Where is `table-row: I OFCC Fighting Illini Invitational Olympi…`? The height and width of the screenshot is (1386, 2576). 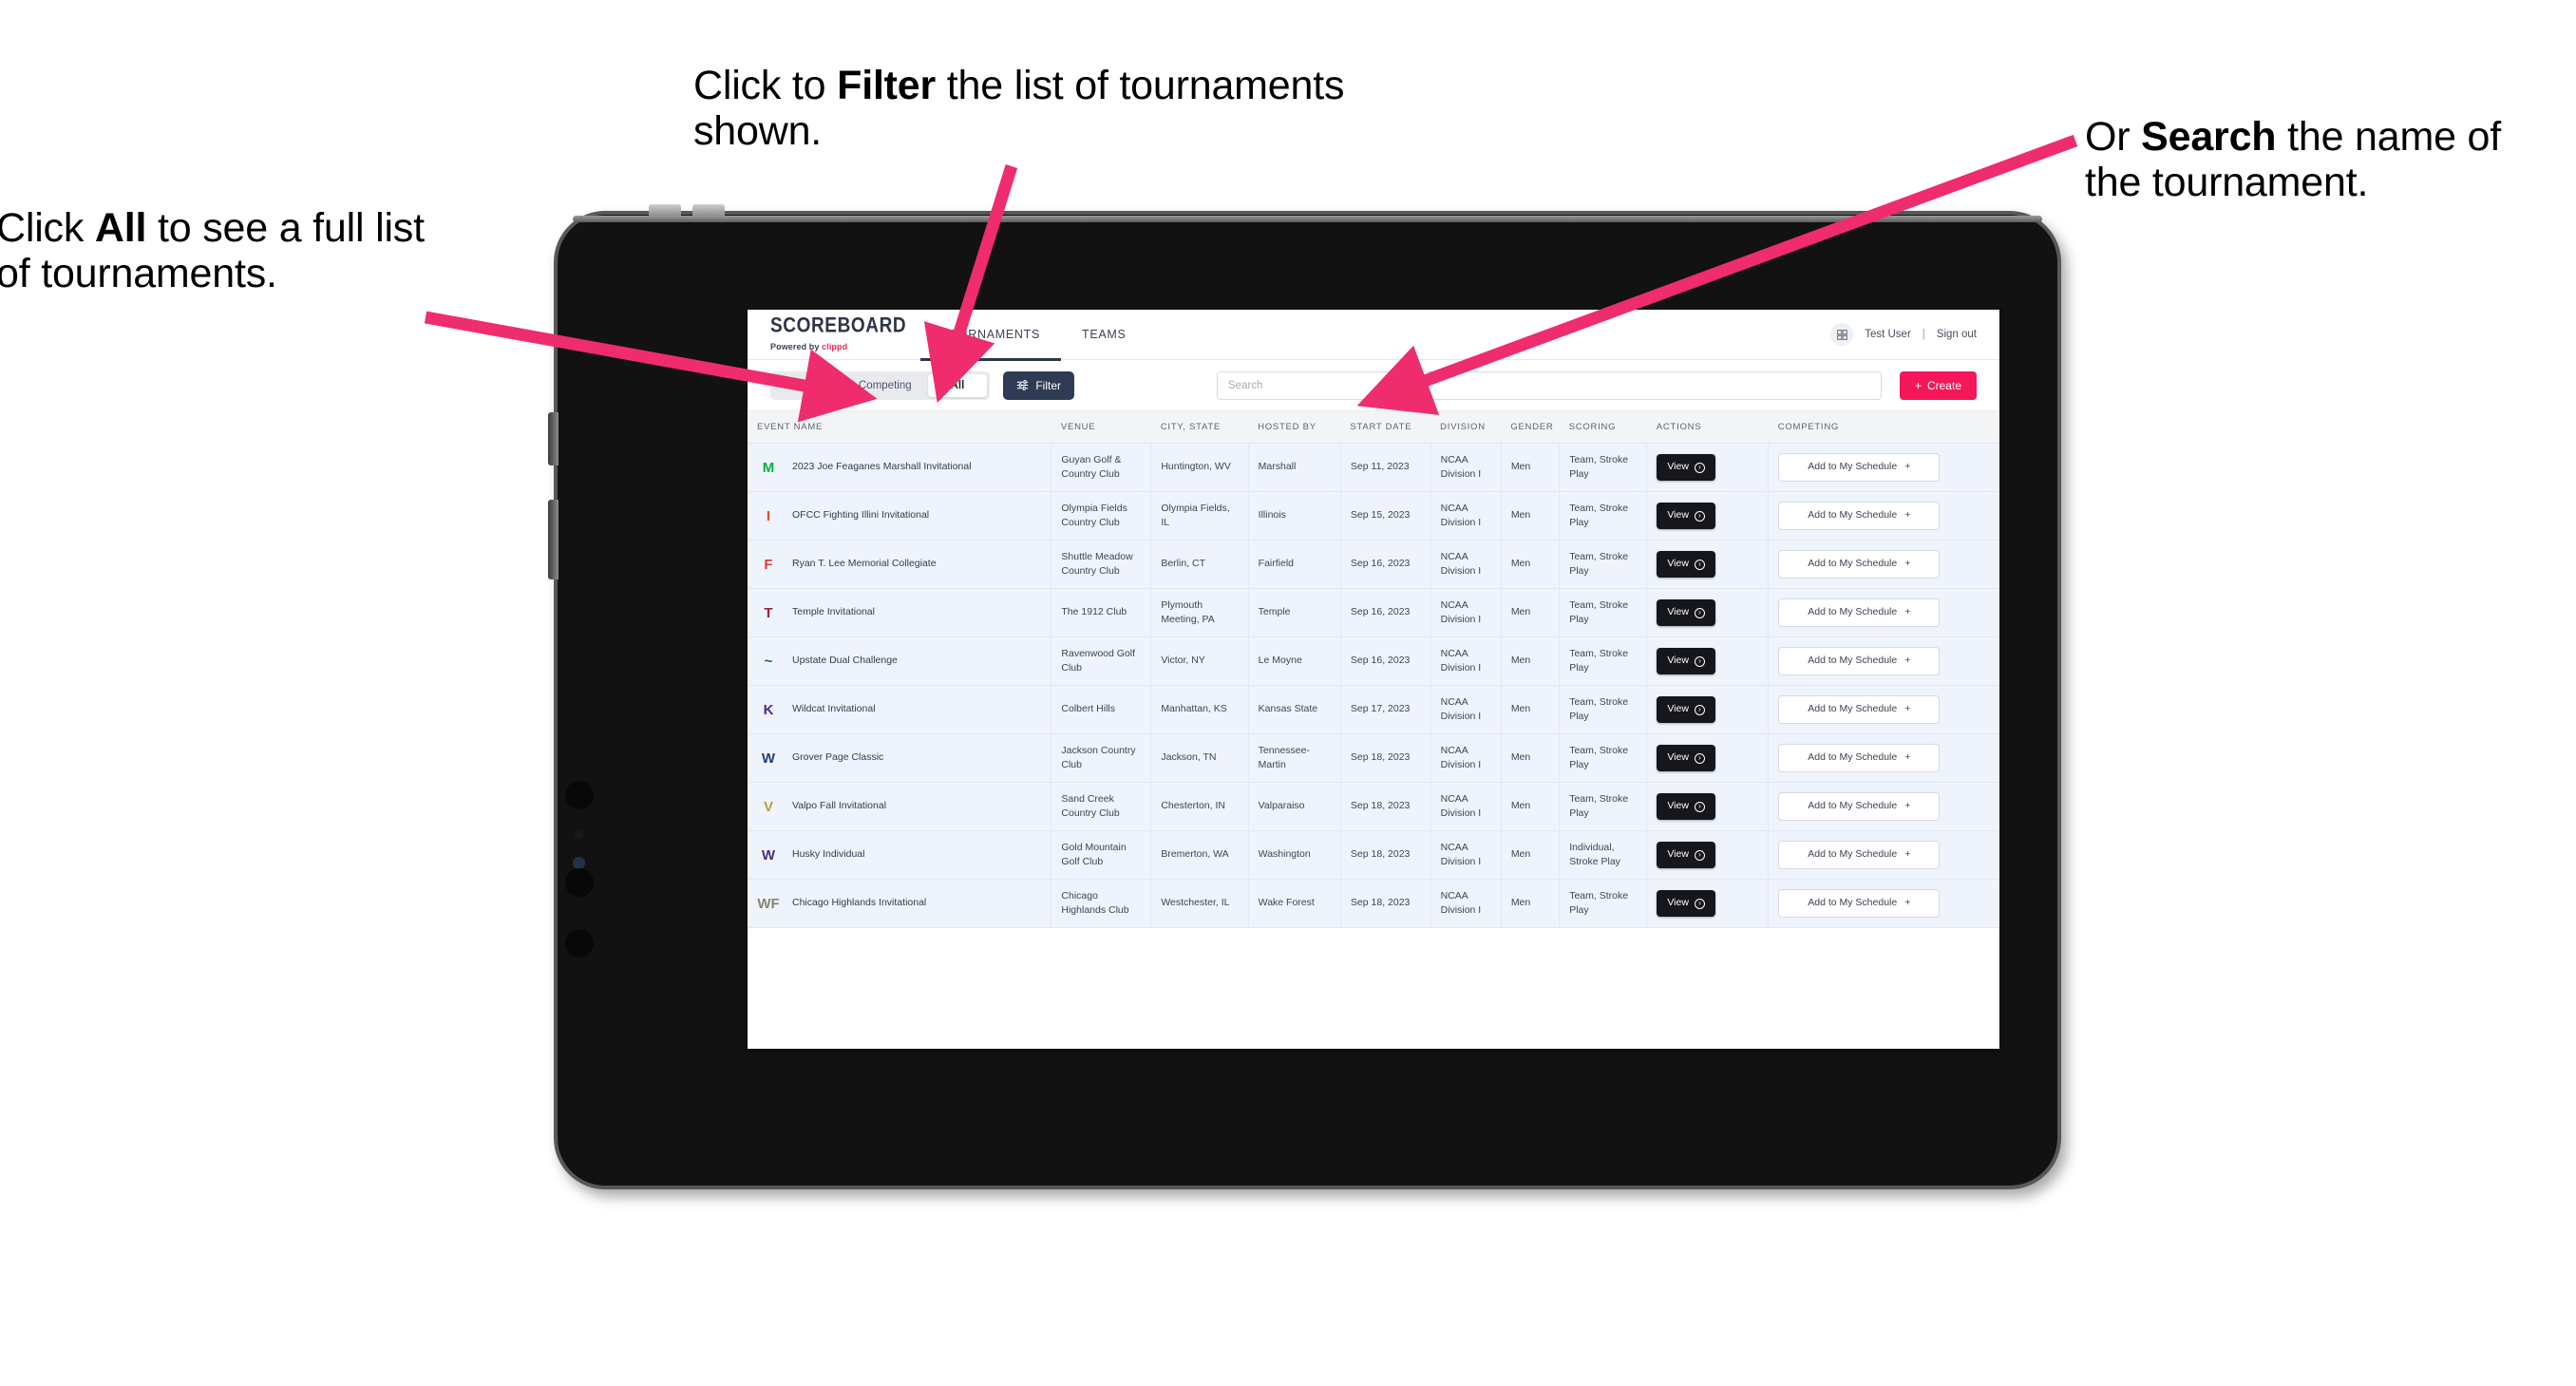 table-row: I OFCC Fighting Illini Invitational Olympi… is located at coordinates (1373, 516).